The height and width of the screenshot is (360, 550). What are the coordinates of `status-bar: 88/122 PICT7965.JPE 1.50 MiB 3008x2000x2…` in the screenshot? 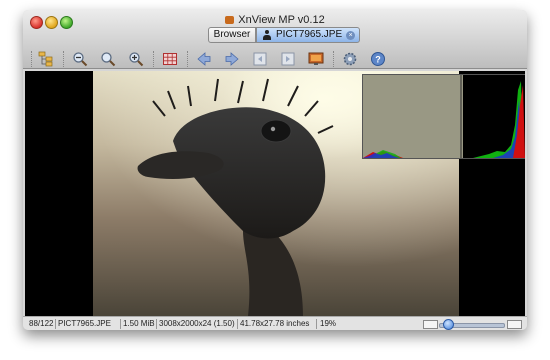 It's located at (275, 323).